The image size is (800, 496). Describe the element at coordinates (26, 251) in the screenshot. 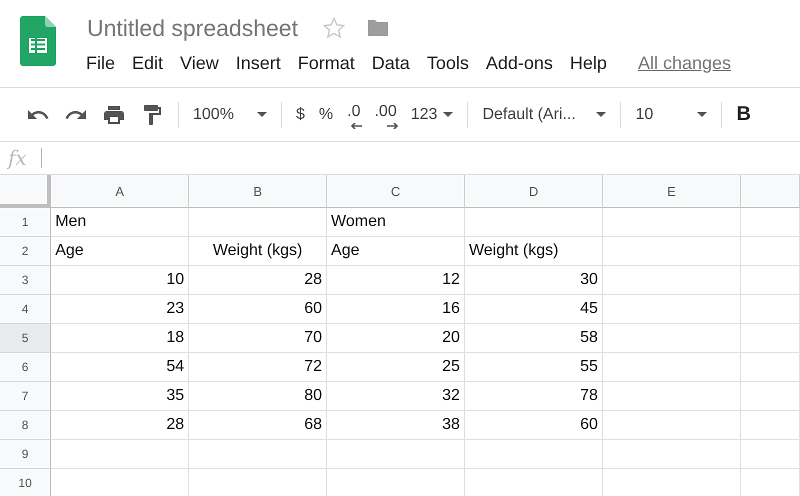

I see `row-header: 2` at that location.